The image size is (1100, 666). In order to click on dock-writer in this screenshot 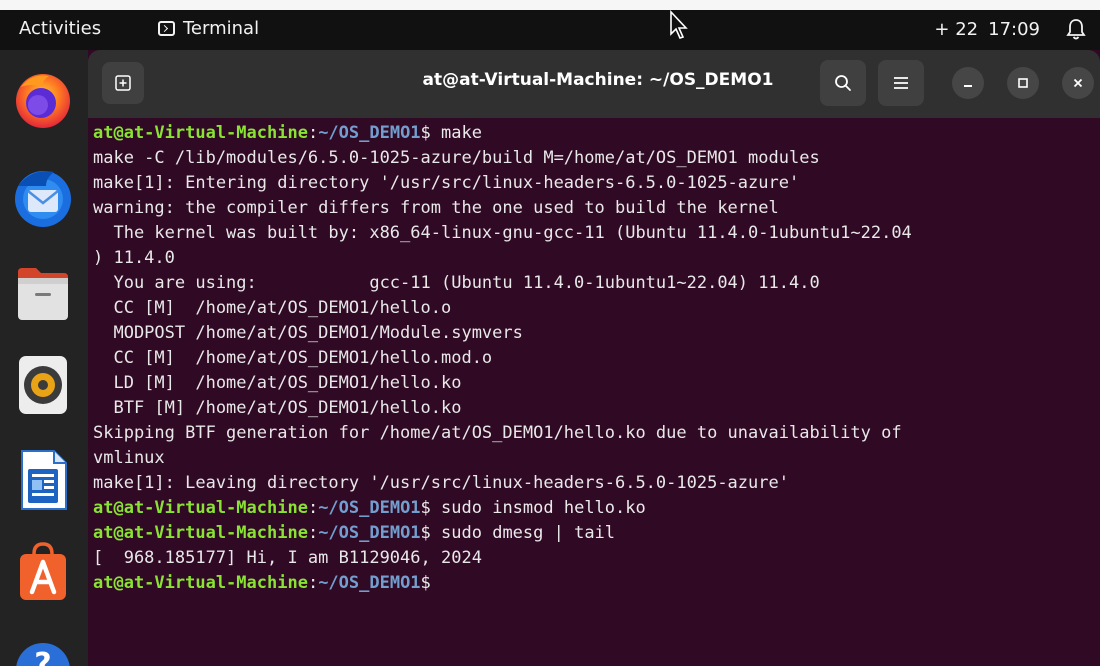, I will do `click(43, 480)`.